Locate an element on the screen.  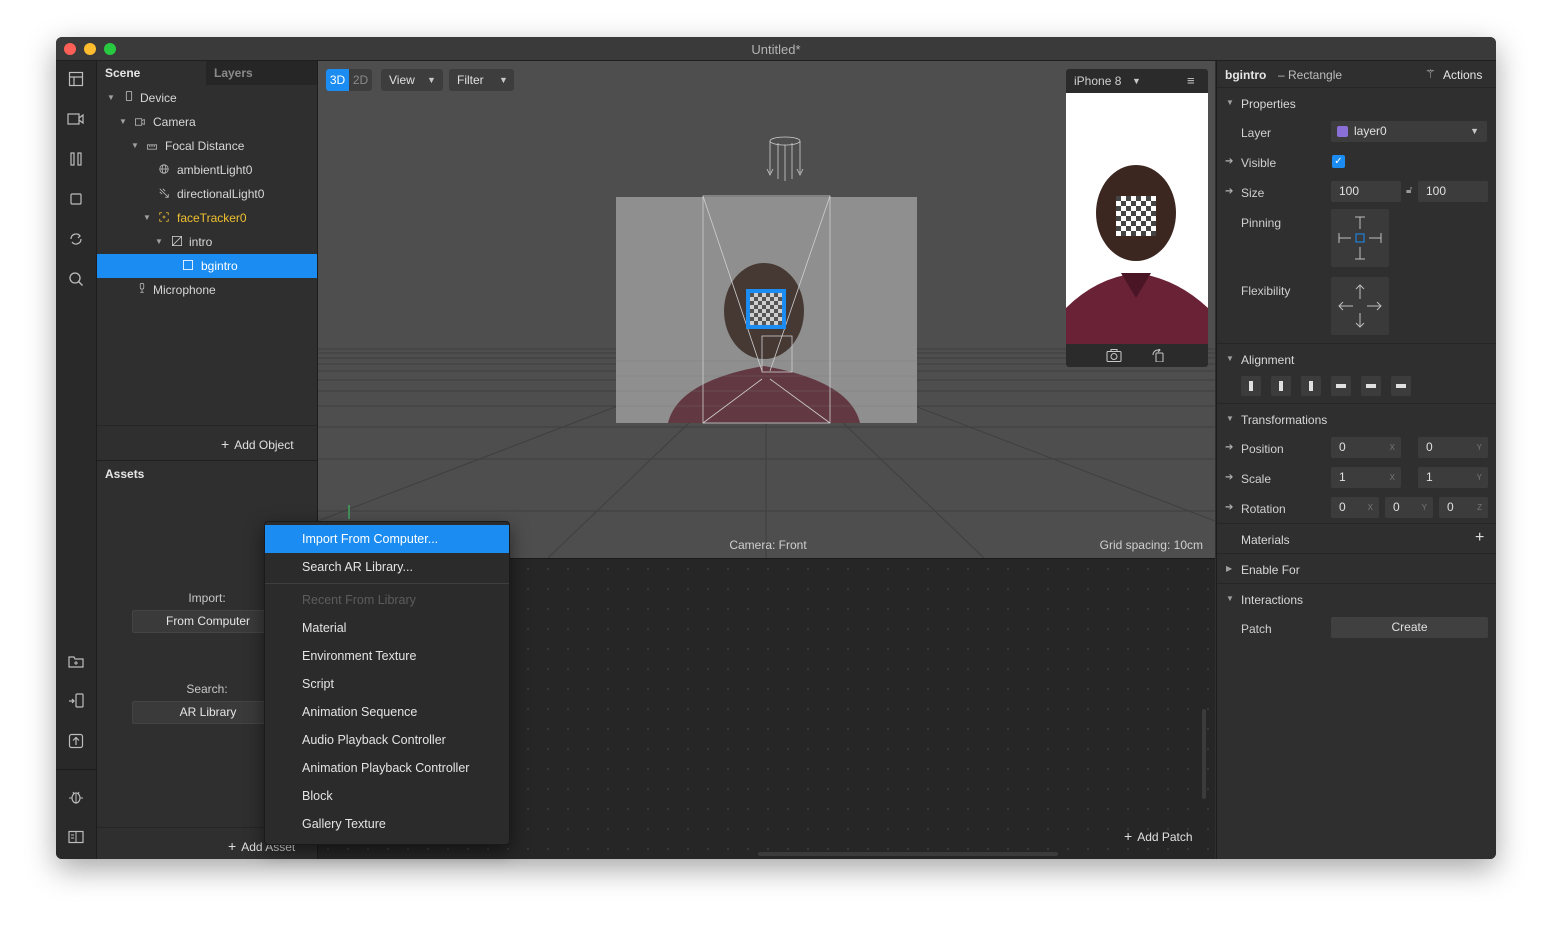
capture-icon is located at coordinates (1114, 355).